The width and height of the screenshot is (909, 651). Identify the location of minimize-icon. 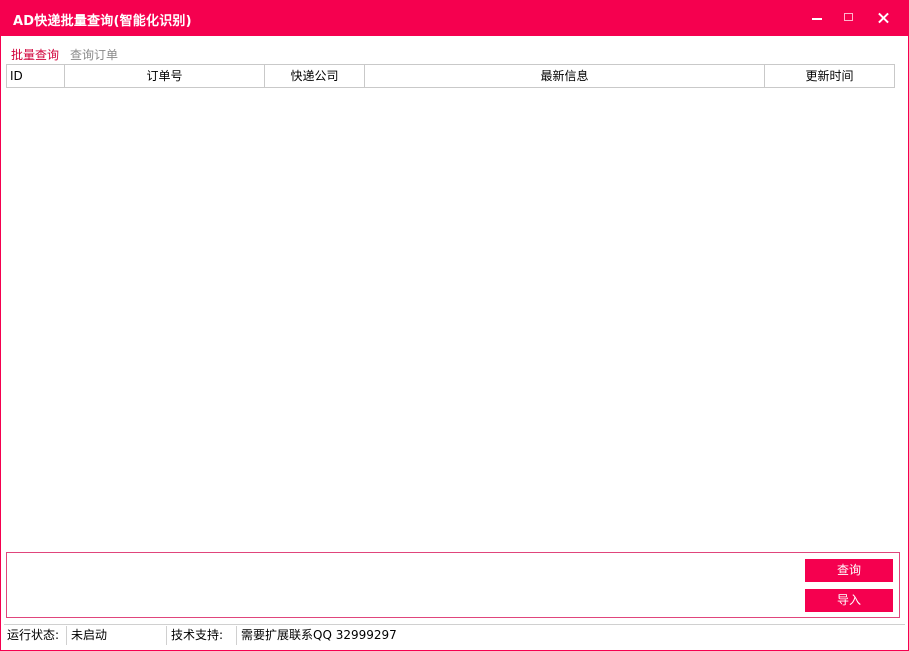
(817, 18).